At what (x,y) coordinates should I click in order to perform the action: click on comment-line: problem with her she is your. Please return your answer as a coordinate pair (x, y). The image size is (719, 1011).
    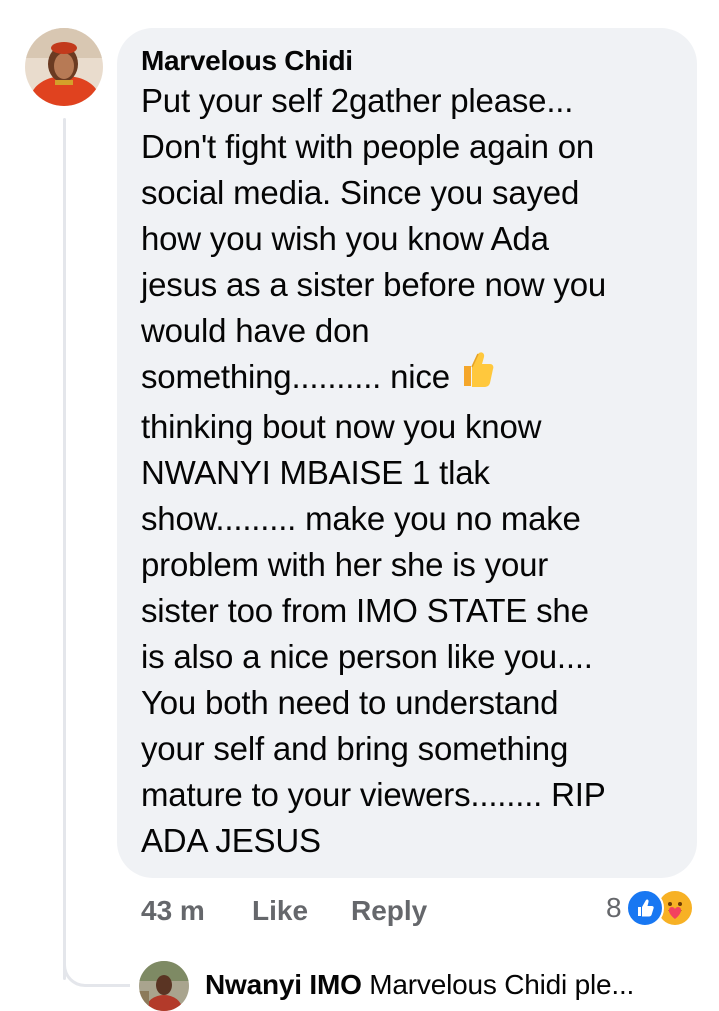
    Looking at the image, I should click on (345, 565).